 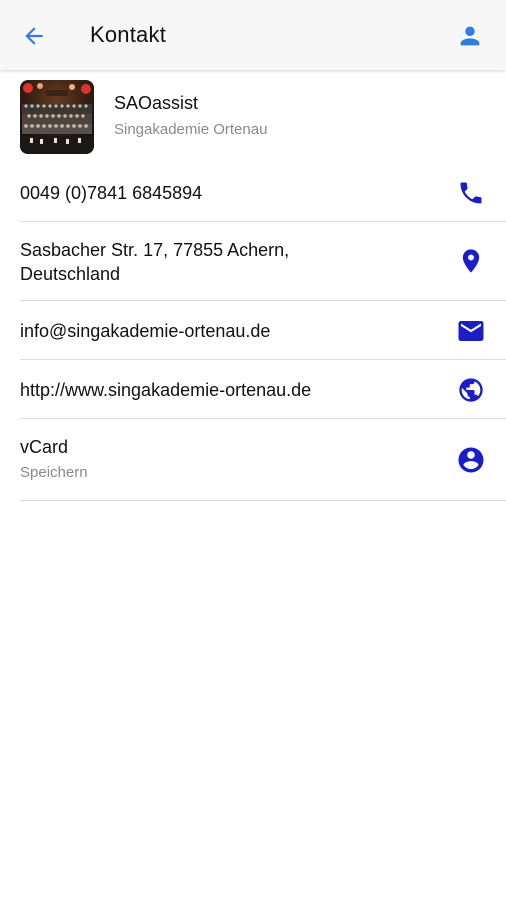 I want to click on arrow-left-icon, so click(x=34, y=36).